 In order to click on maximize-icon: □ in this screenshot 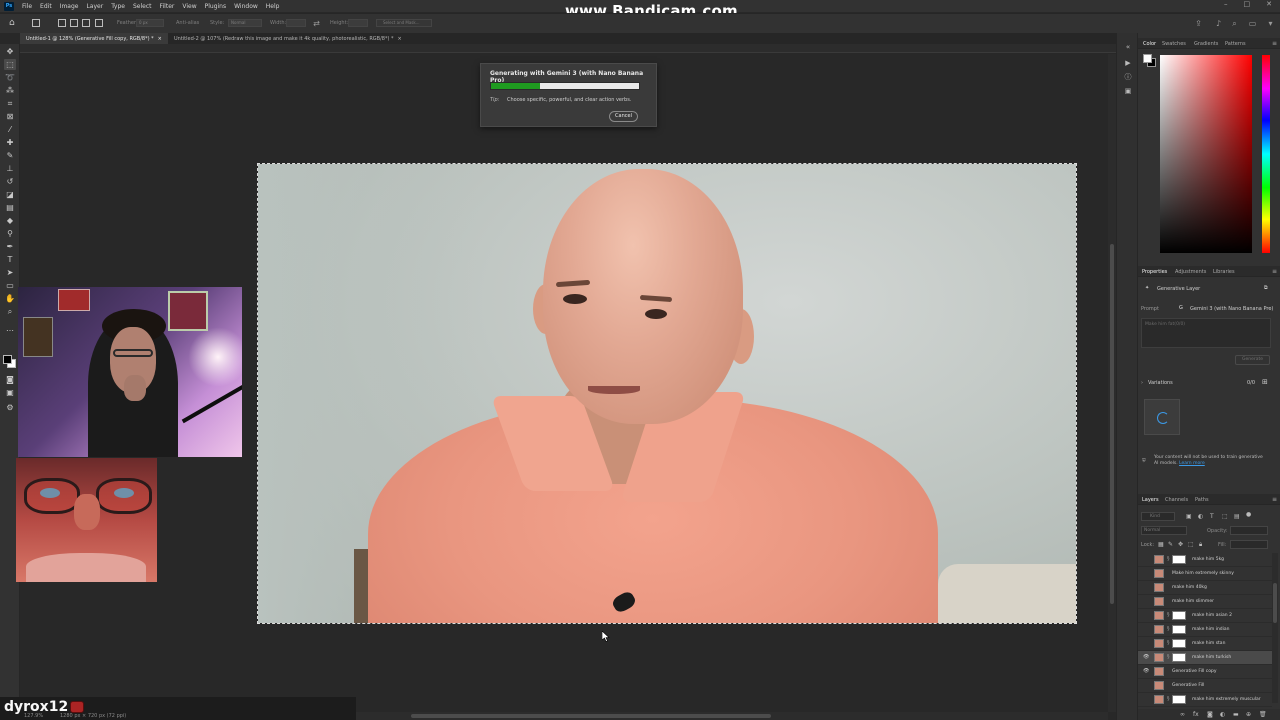, I will do `click(1247, 4)`.